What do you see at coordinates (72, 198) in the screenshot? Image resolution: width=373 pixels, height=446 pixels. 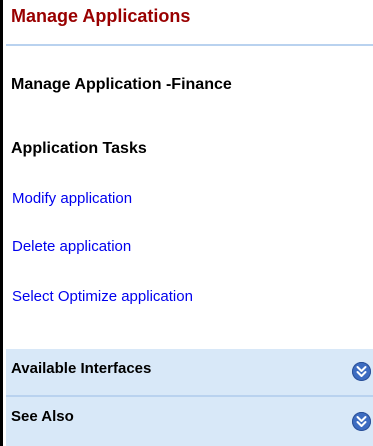 I see `modify-application-link: Modify application` at bounding box center [72, 198].